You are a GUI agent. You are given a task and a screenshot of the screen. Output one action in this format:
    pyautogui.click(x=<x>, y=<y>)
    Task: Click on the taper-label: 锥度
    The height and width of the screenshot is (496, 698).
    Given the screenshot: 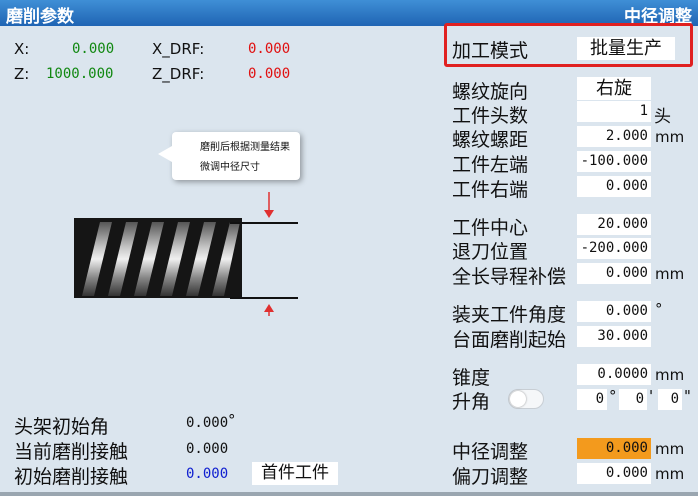 What is the action you would take?
    pyautogui.click(x=471, y=378)
    